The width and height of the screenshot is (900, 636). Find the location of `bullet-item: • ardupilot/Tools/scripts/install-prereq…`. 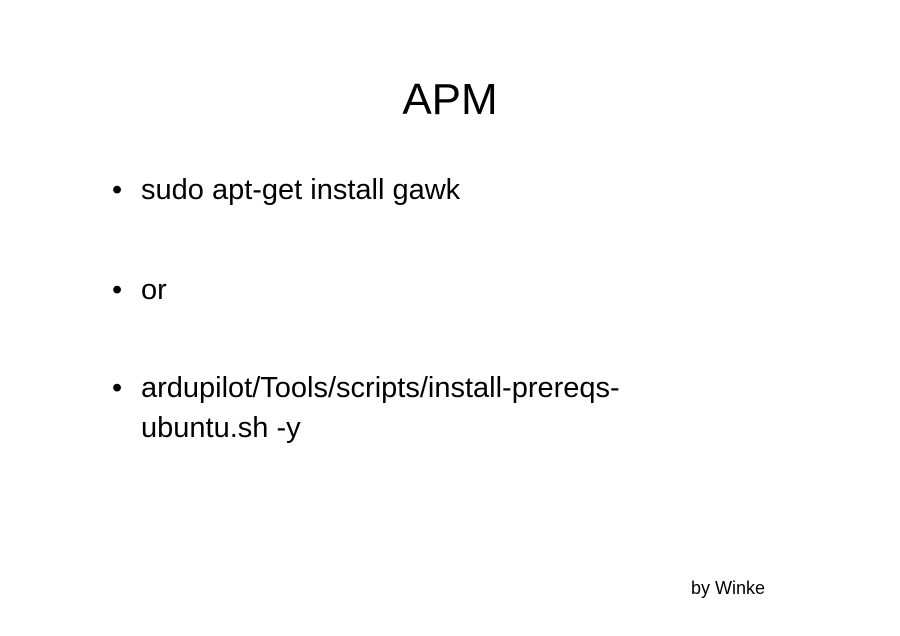

bullet-item: • ardupilot/Tools/scripts/install-prereq… is located at coordinates (462, 408).